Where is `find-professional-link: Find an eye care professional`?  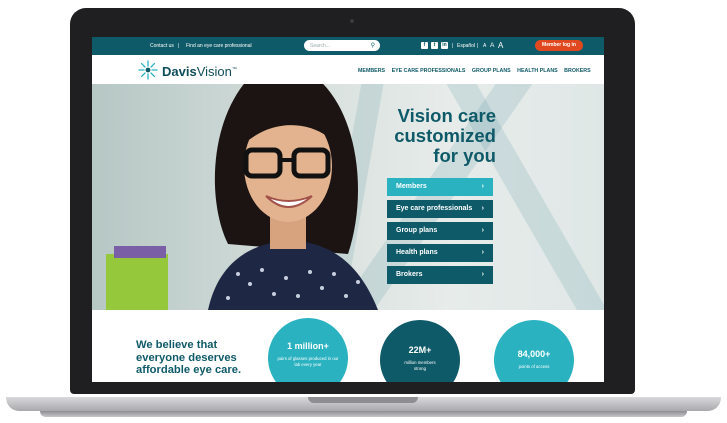
find-professional-link: Find an eye care professional is located at coordinates (219, 46).